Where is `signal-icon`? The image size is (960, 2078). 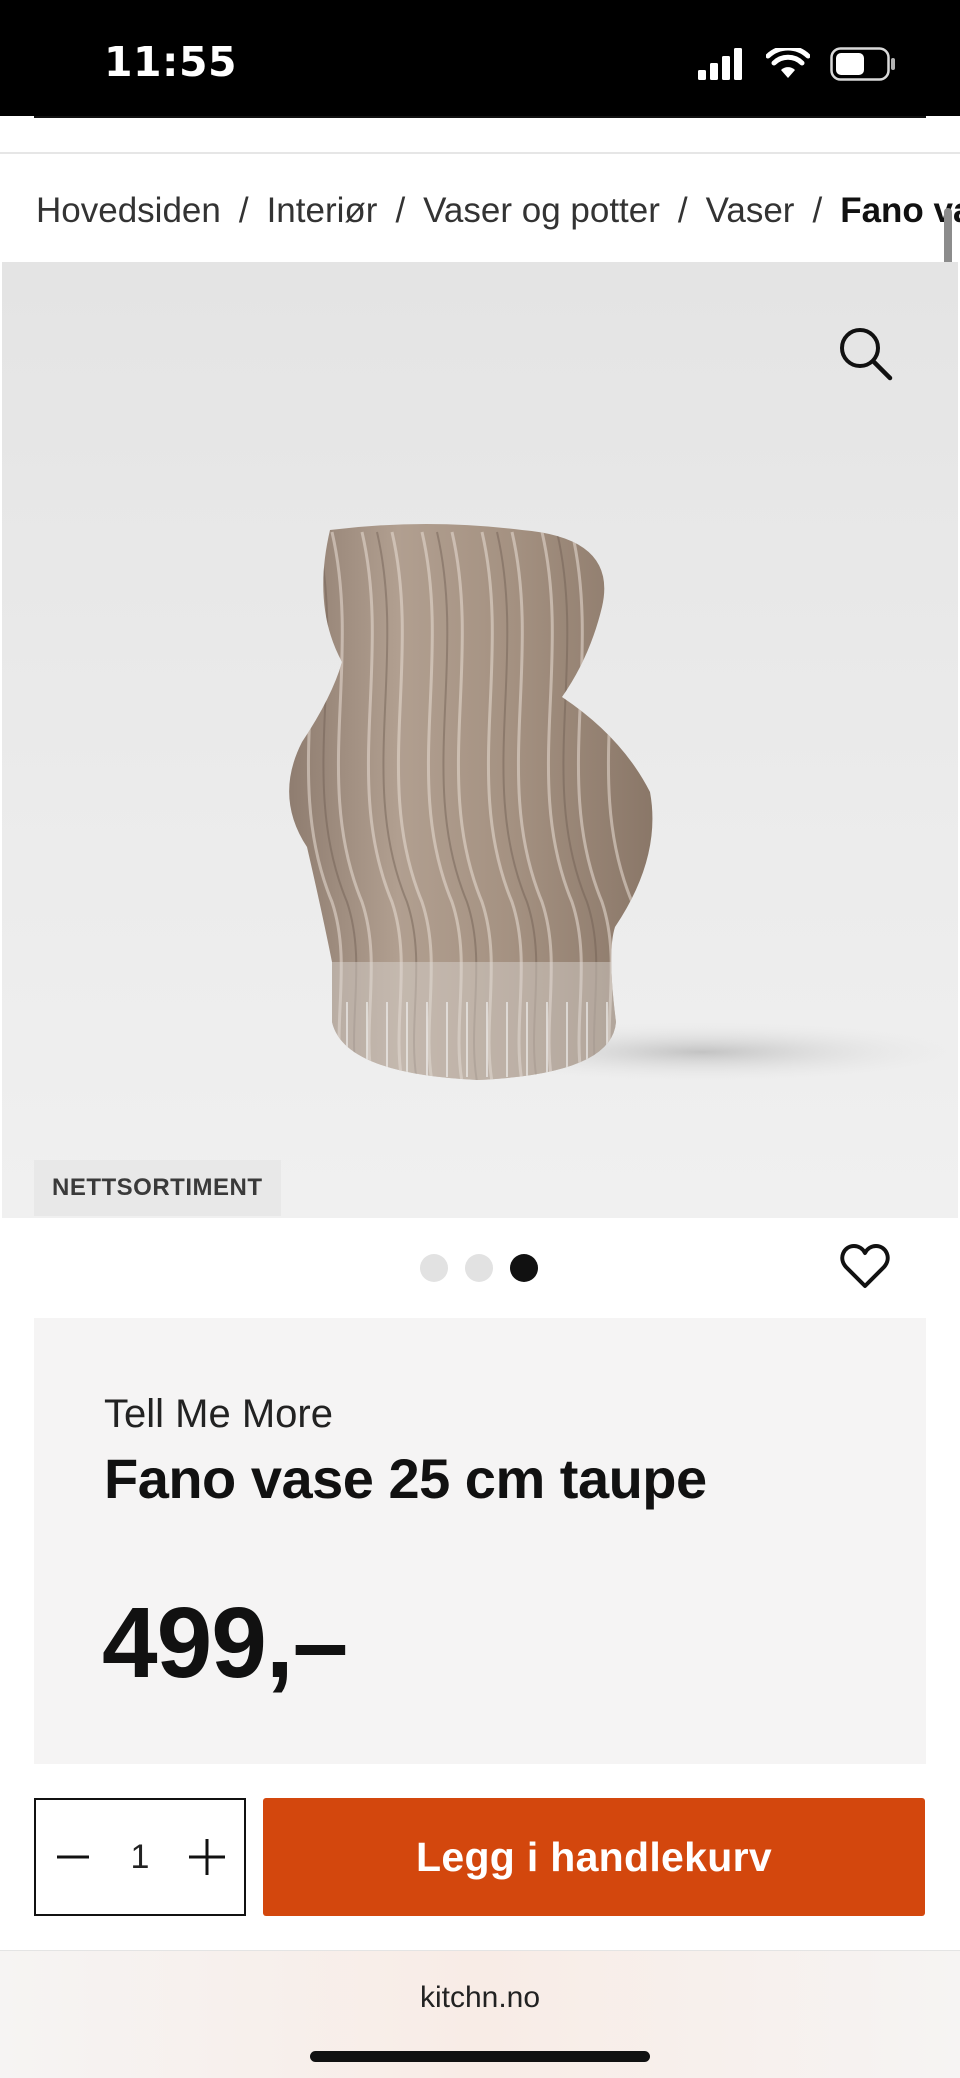
signal-icon is located at coordinates (720, 64).